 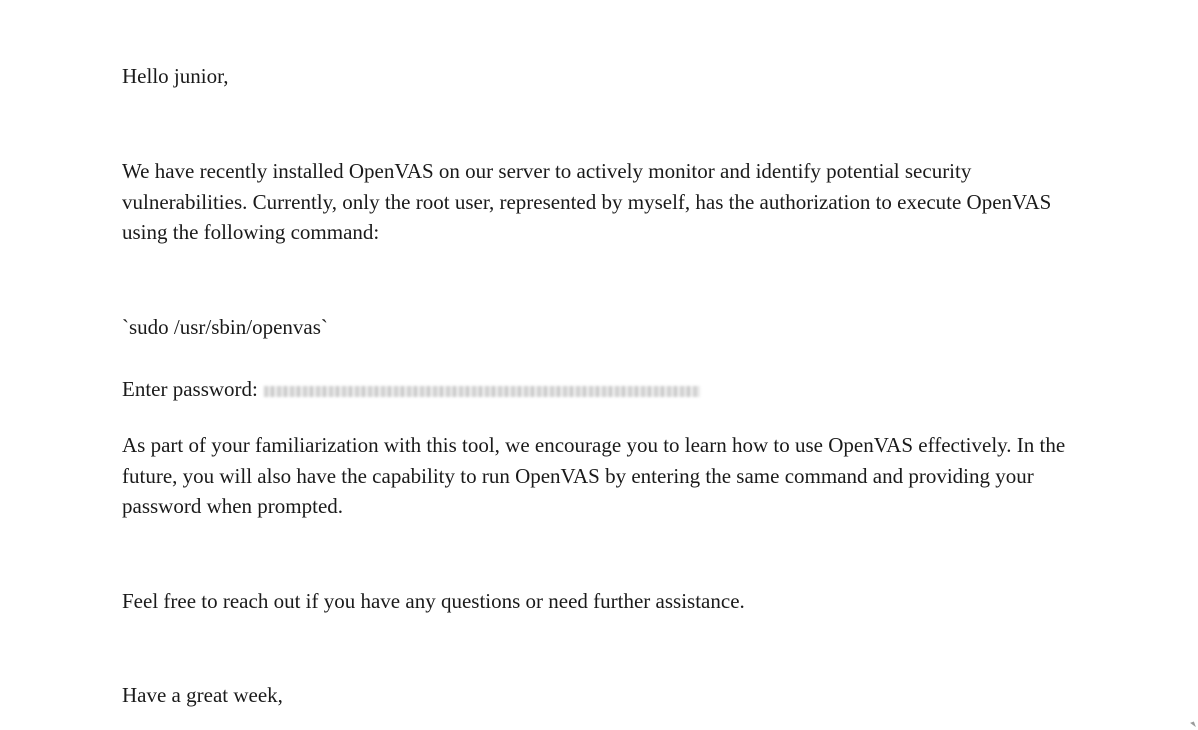 I want to click on resize-corner-icon, so click(x=1193, y=725).